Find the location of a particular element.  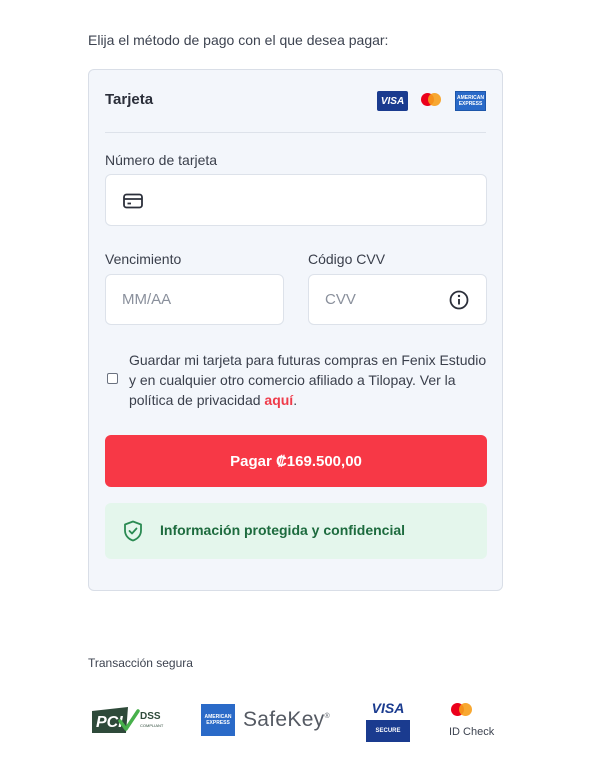

expiry-label: Vencimiento is located at coordinates (143, 259).